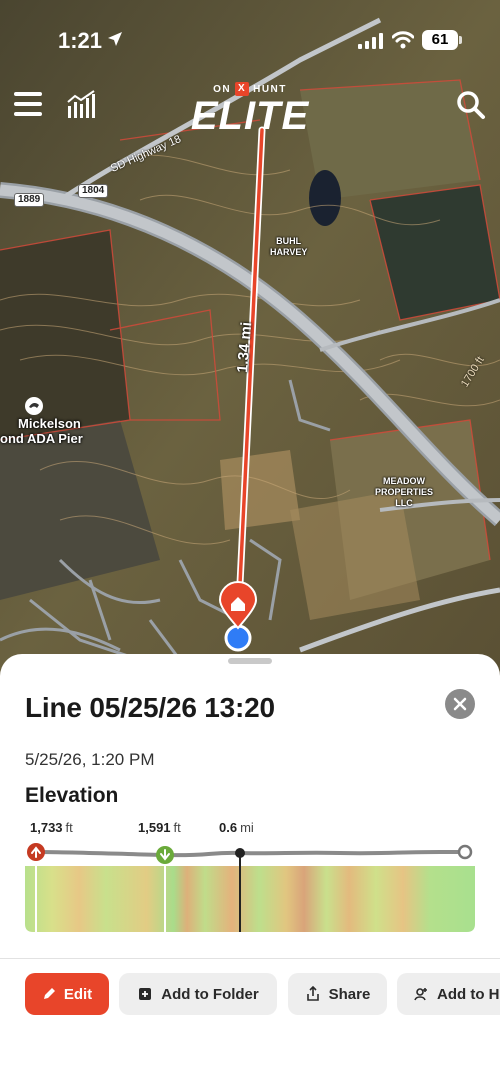 This screenshot has height=1088, width=500. I want to click on status-bar: 1:21 61, so click(250, 40).